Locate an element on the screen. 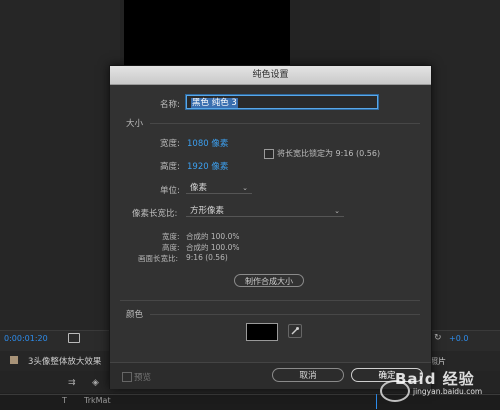  make-comp-size-button: 制作合成大小 is located at coordinates (269, 280).